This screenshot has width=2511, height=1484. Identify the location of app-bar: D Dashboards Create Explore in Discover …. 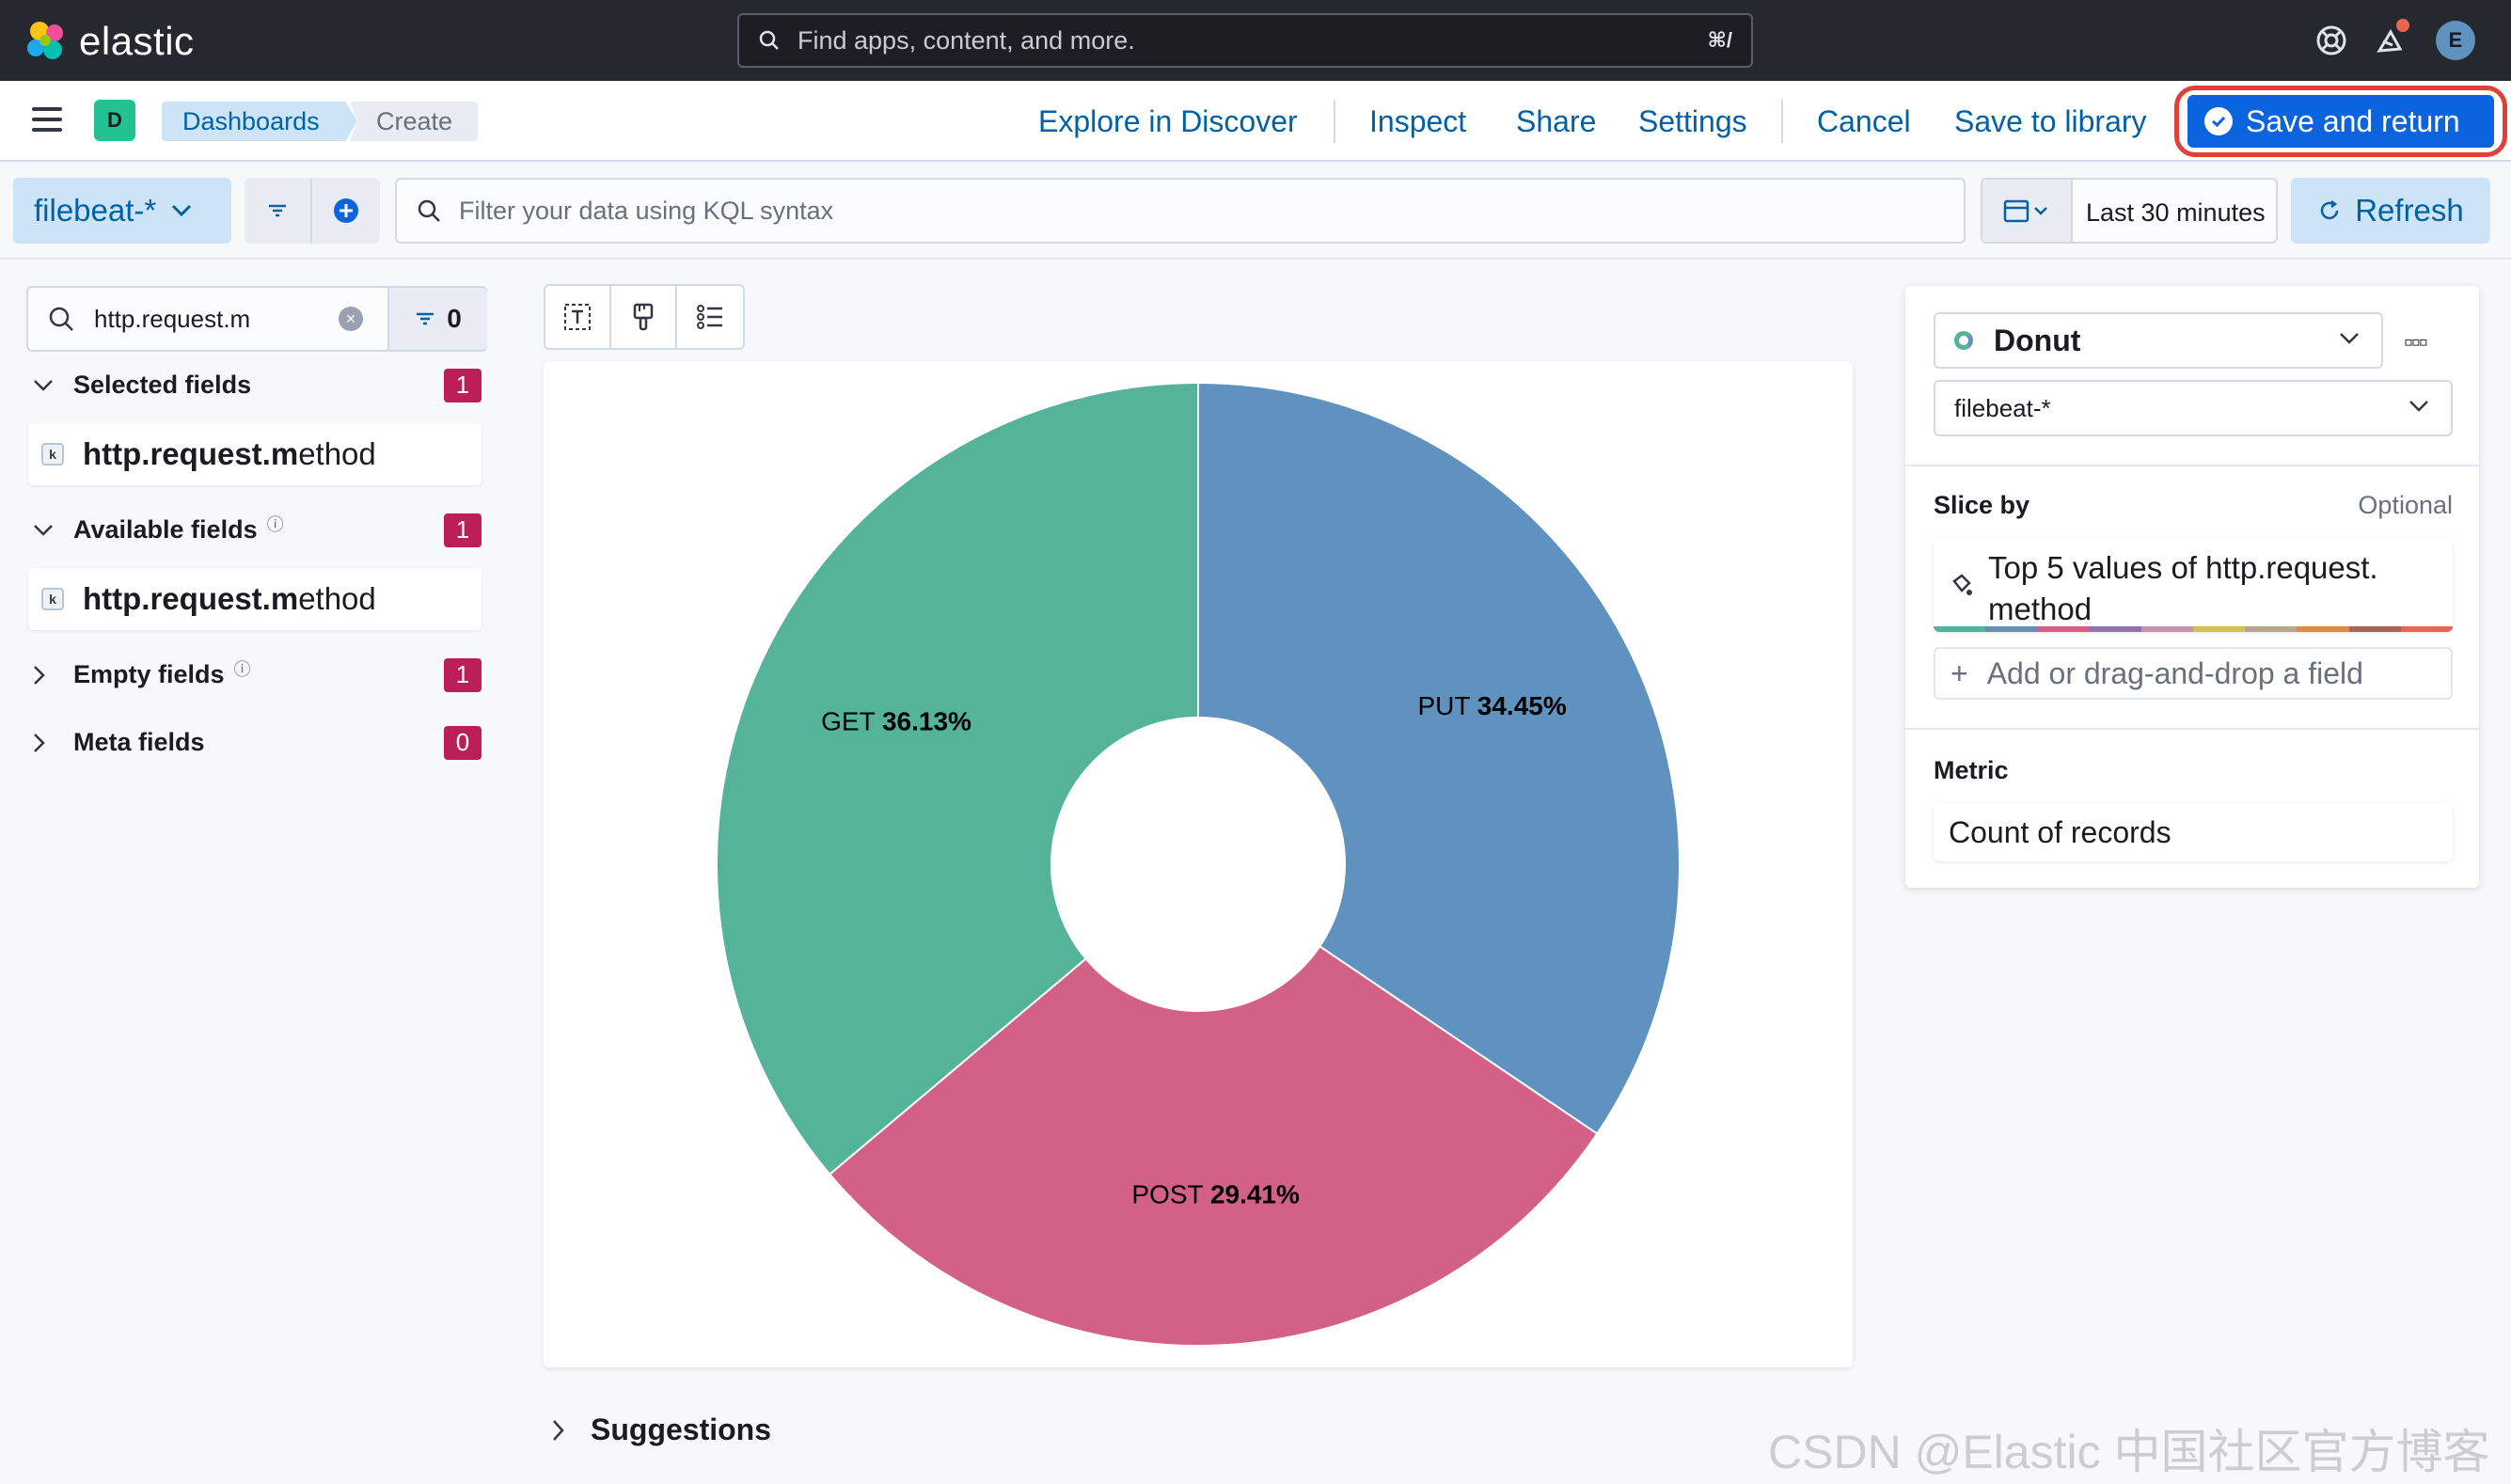
(1255, 121).